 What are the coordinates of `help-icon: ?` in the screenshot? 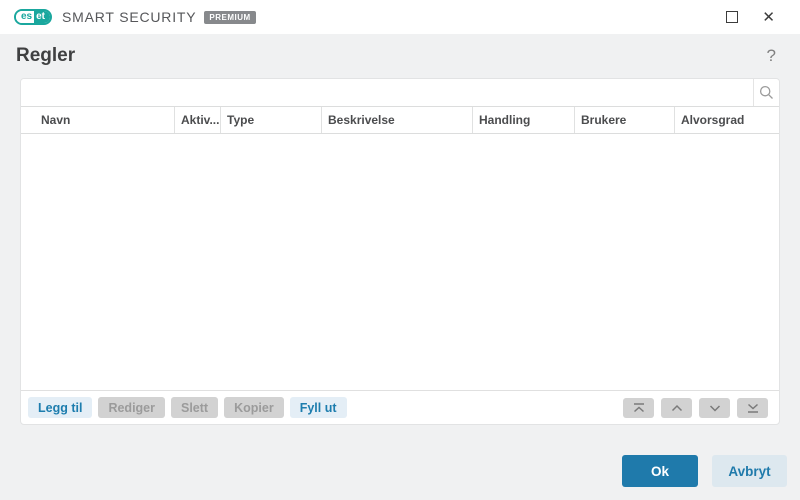 It's located at (771, 56).